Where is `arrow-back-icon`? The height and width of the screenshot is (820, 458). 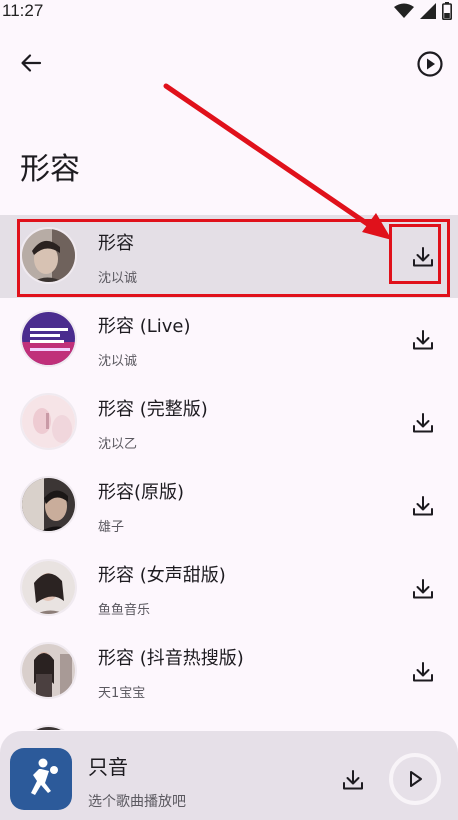
arrow-back-icon is located at coordinates (31, 63).